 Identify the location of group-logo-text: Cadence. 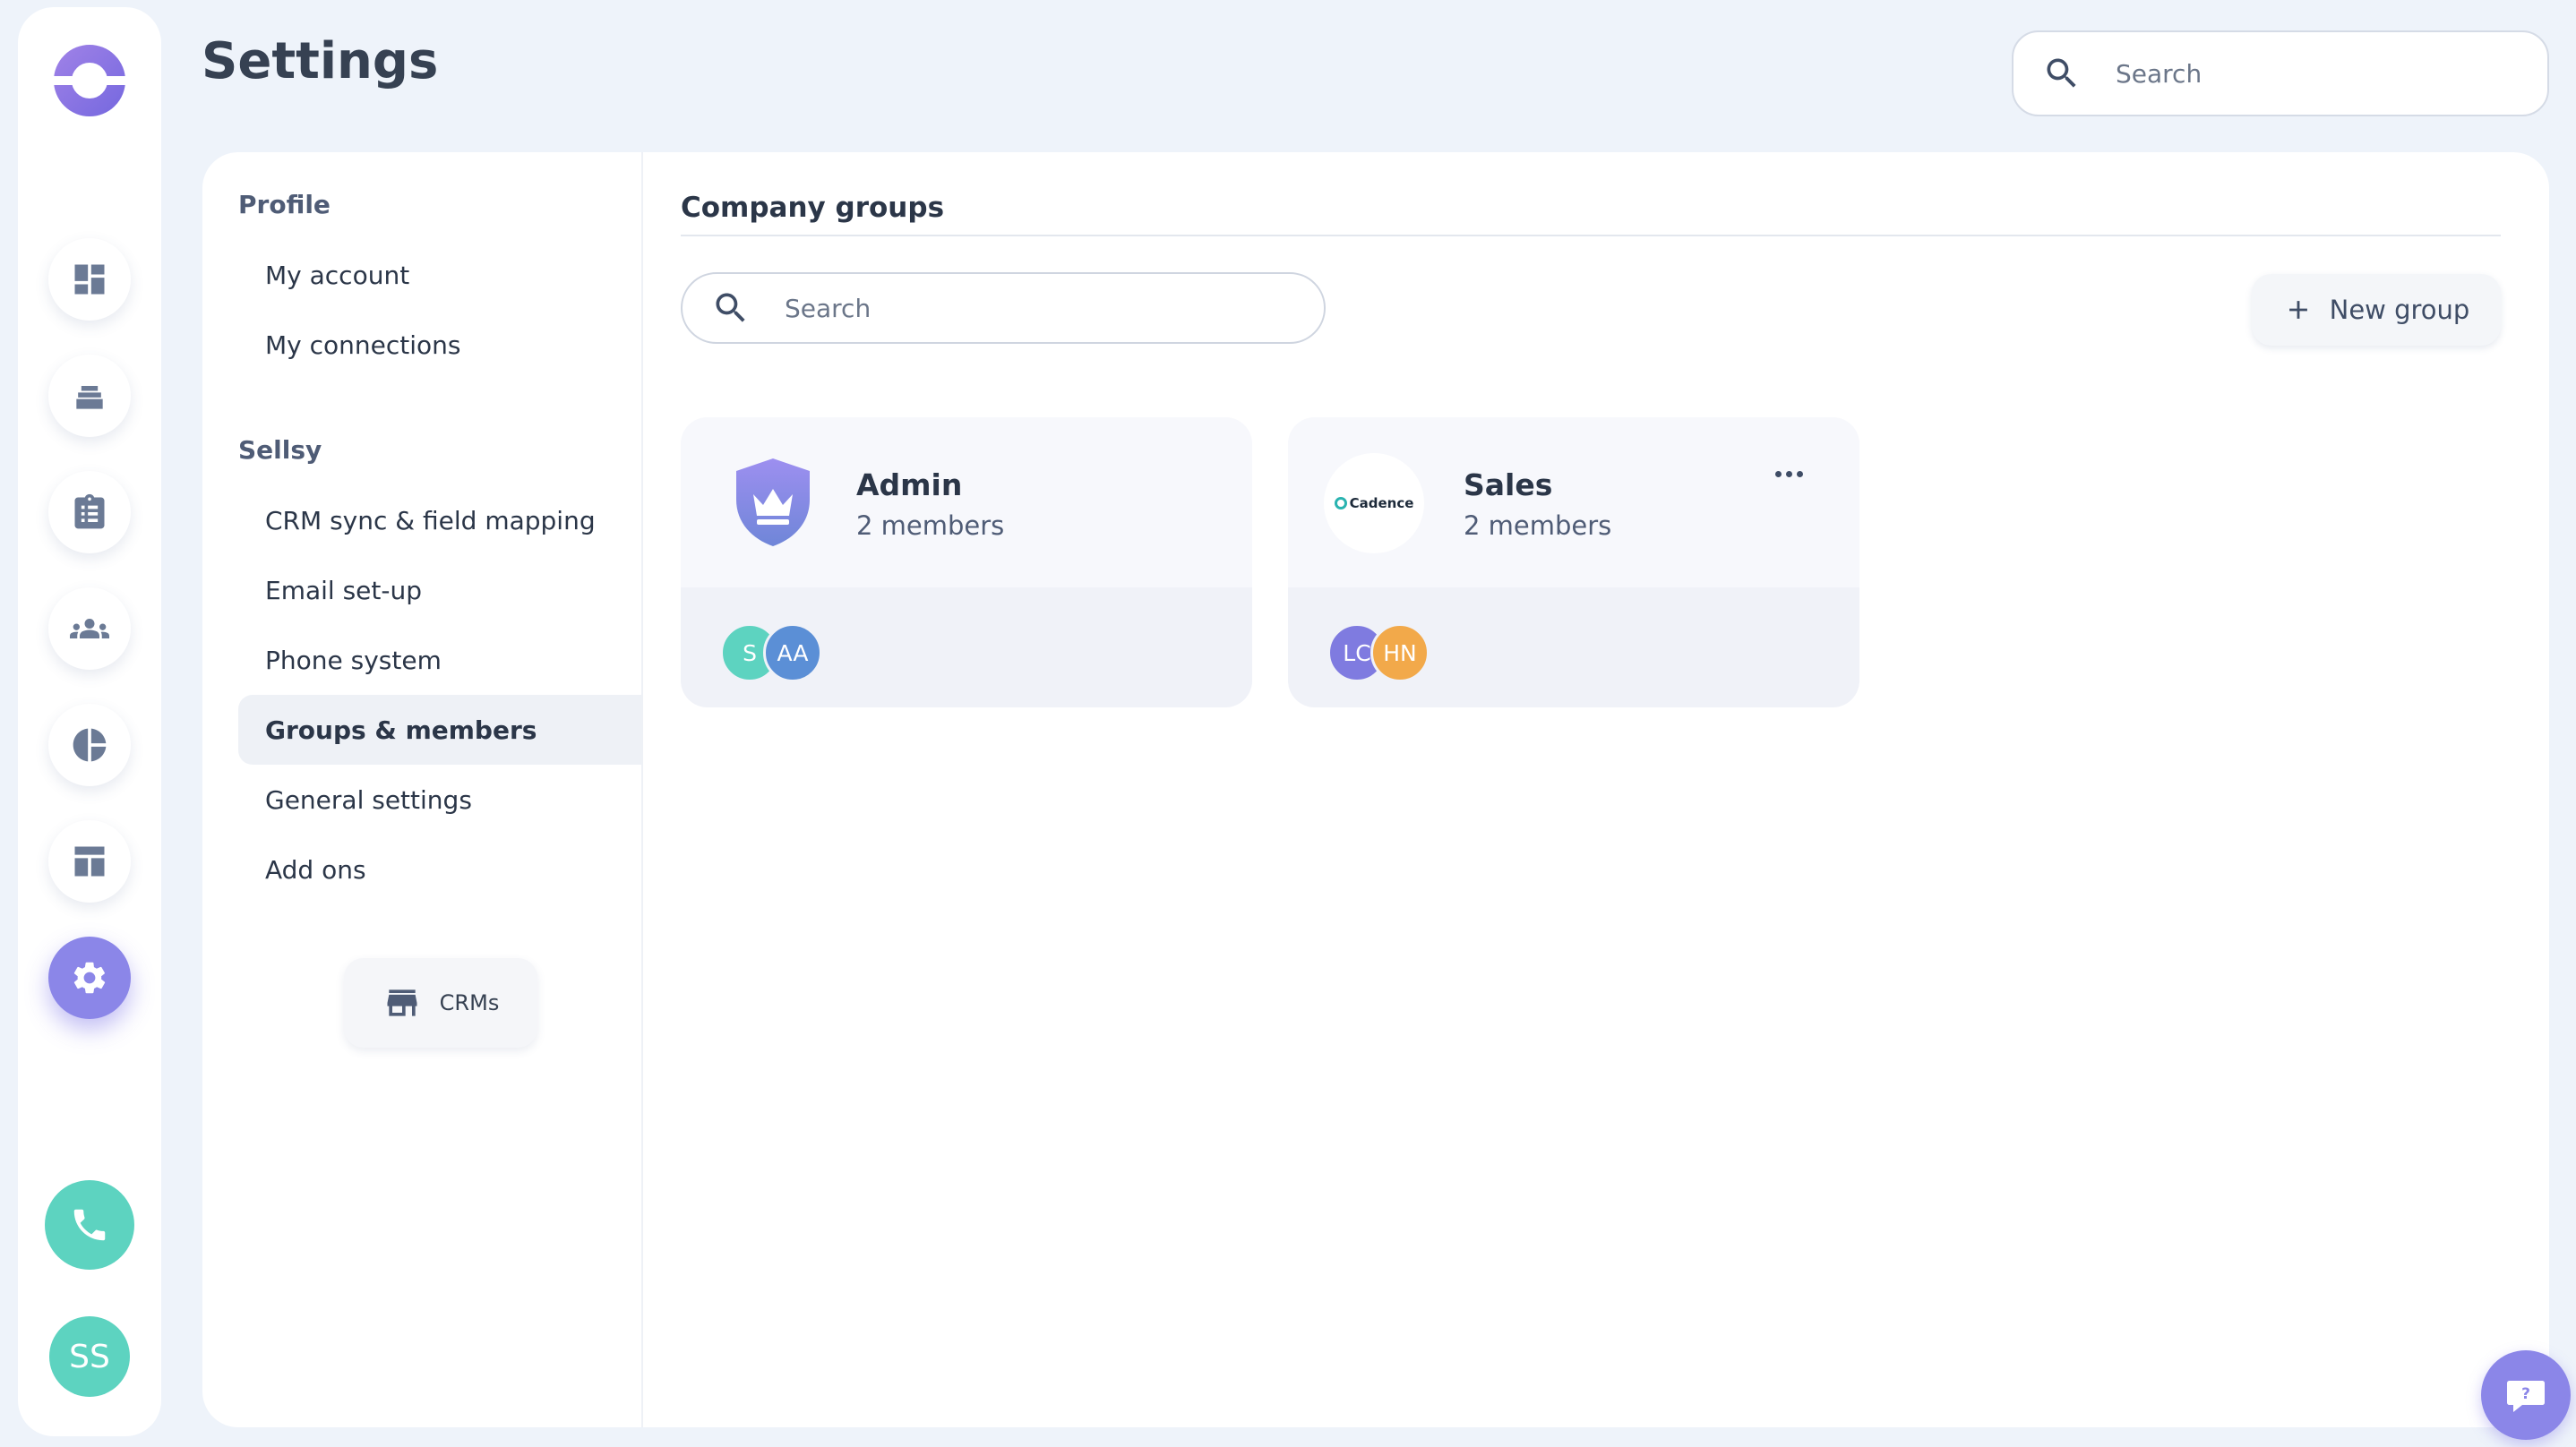
(1381, 503).